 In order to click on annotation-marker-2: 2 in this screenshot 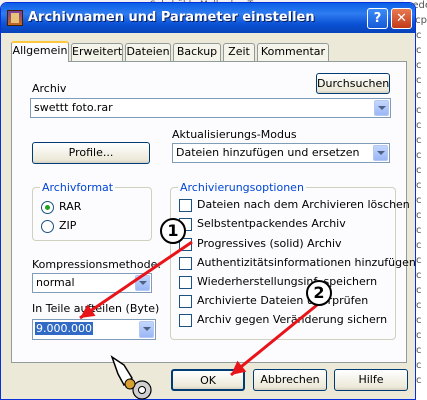, I will do `click(319, 293)`.